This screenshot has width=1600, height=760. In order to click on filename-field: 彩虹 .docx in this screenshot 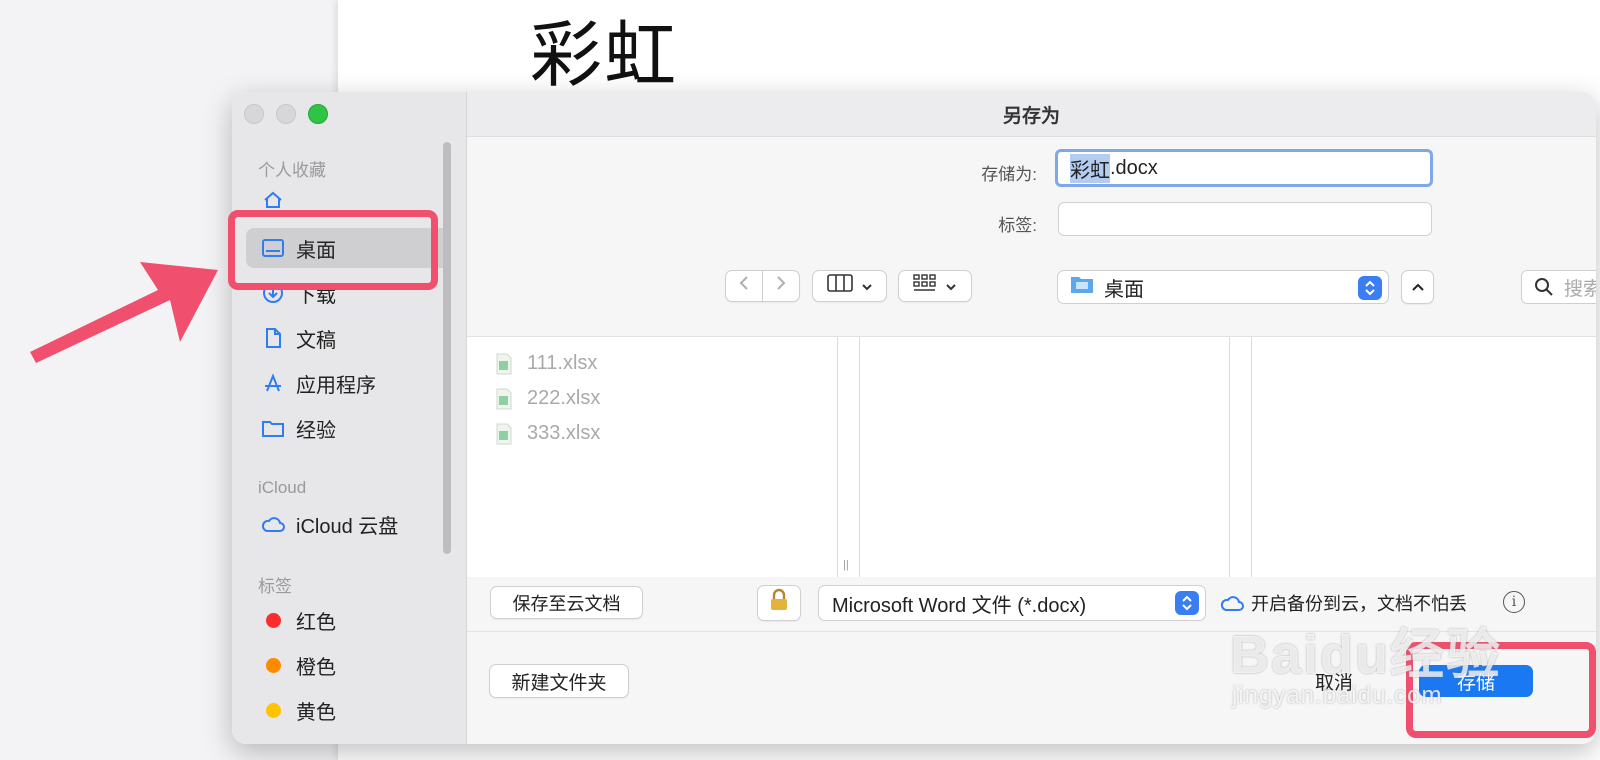, I will do `click(1244, 168)`.